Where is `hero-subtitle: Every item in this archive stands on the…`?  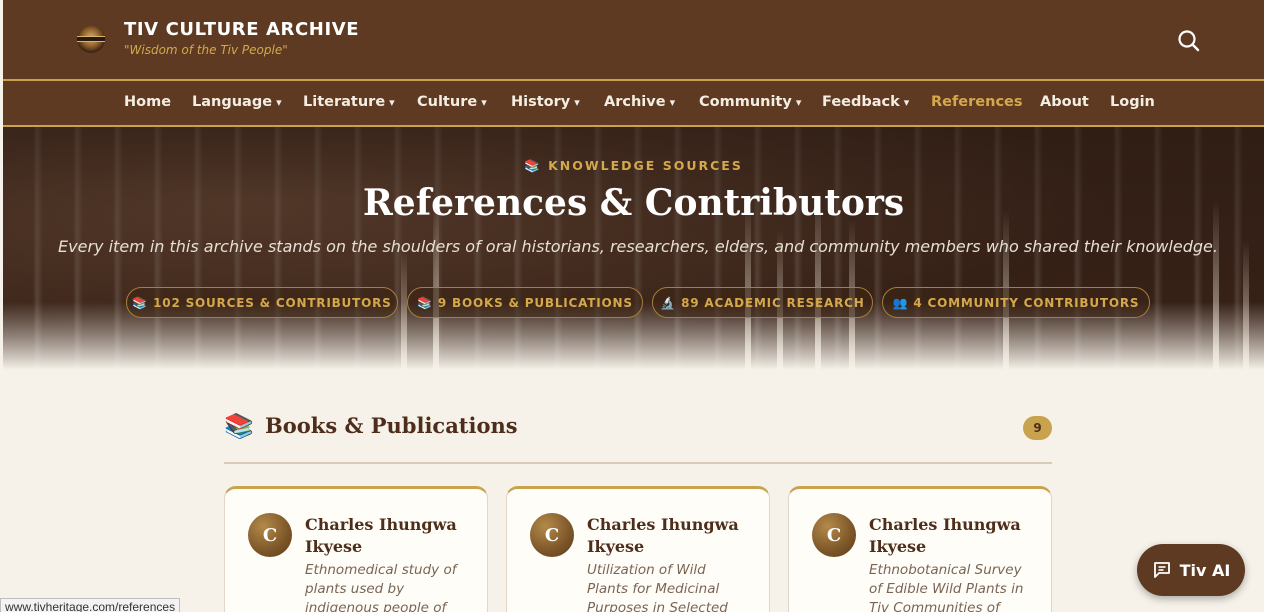 hero-subtitle: Every item in this archive stands on the… is located at coordinates (638, 246).